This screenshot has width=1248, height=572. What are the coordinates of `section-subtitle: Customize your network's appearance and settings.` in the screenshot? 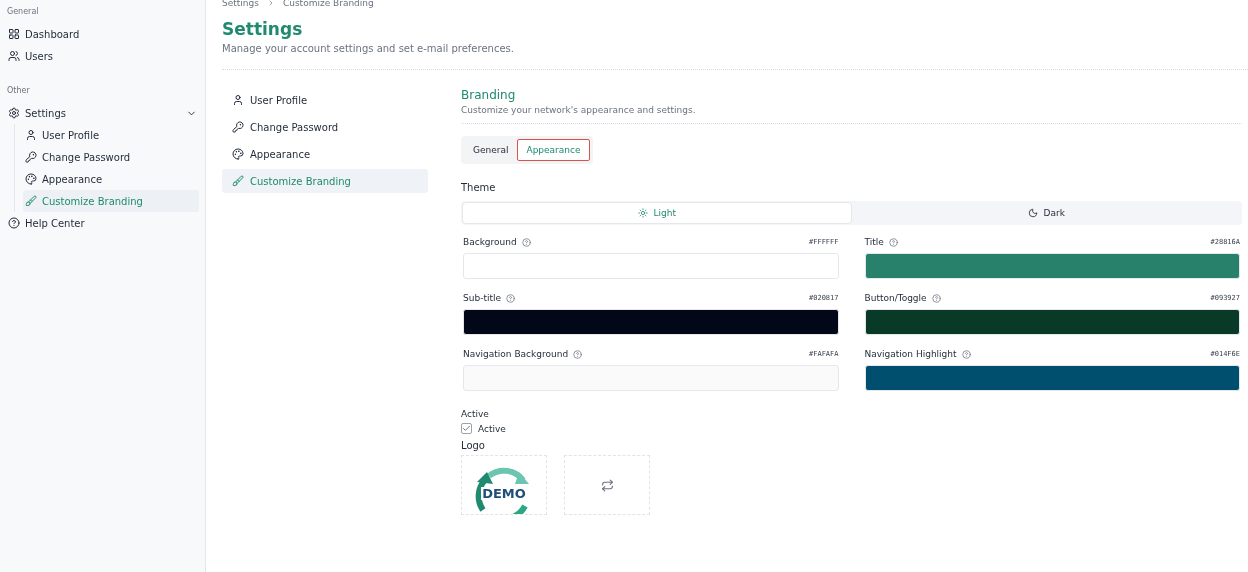 It's located at (579, 110).